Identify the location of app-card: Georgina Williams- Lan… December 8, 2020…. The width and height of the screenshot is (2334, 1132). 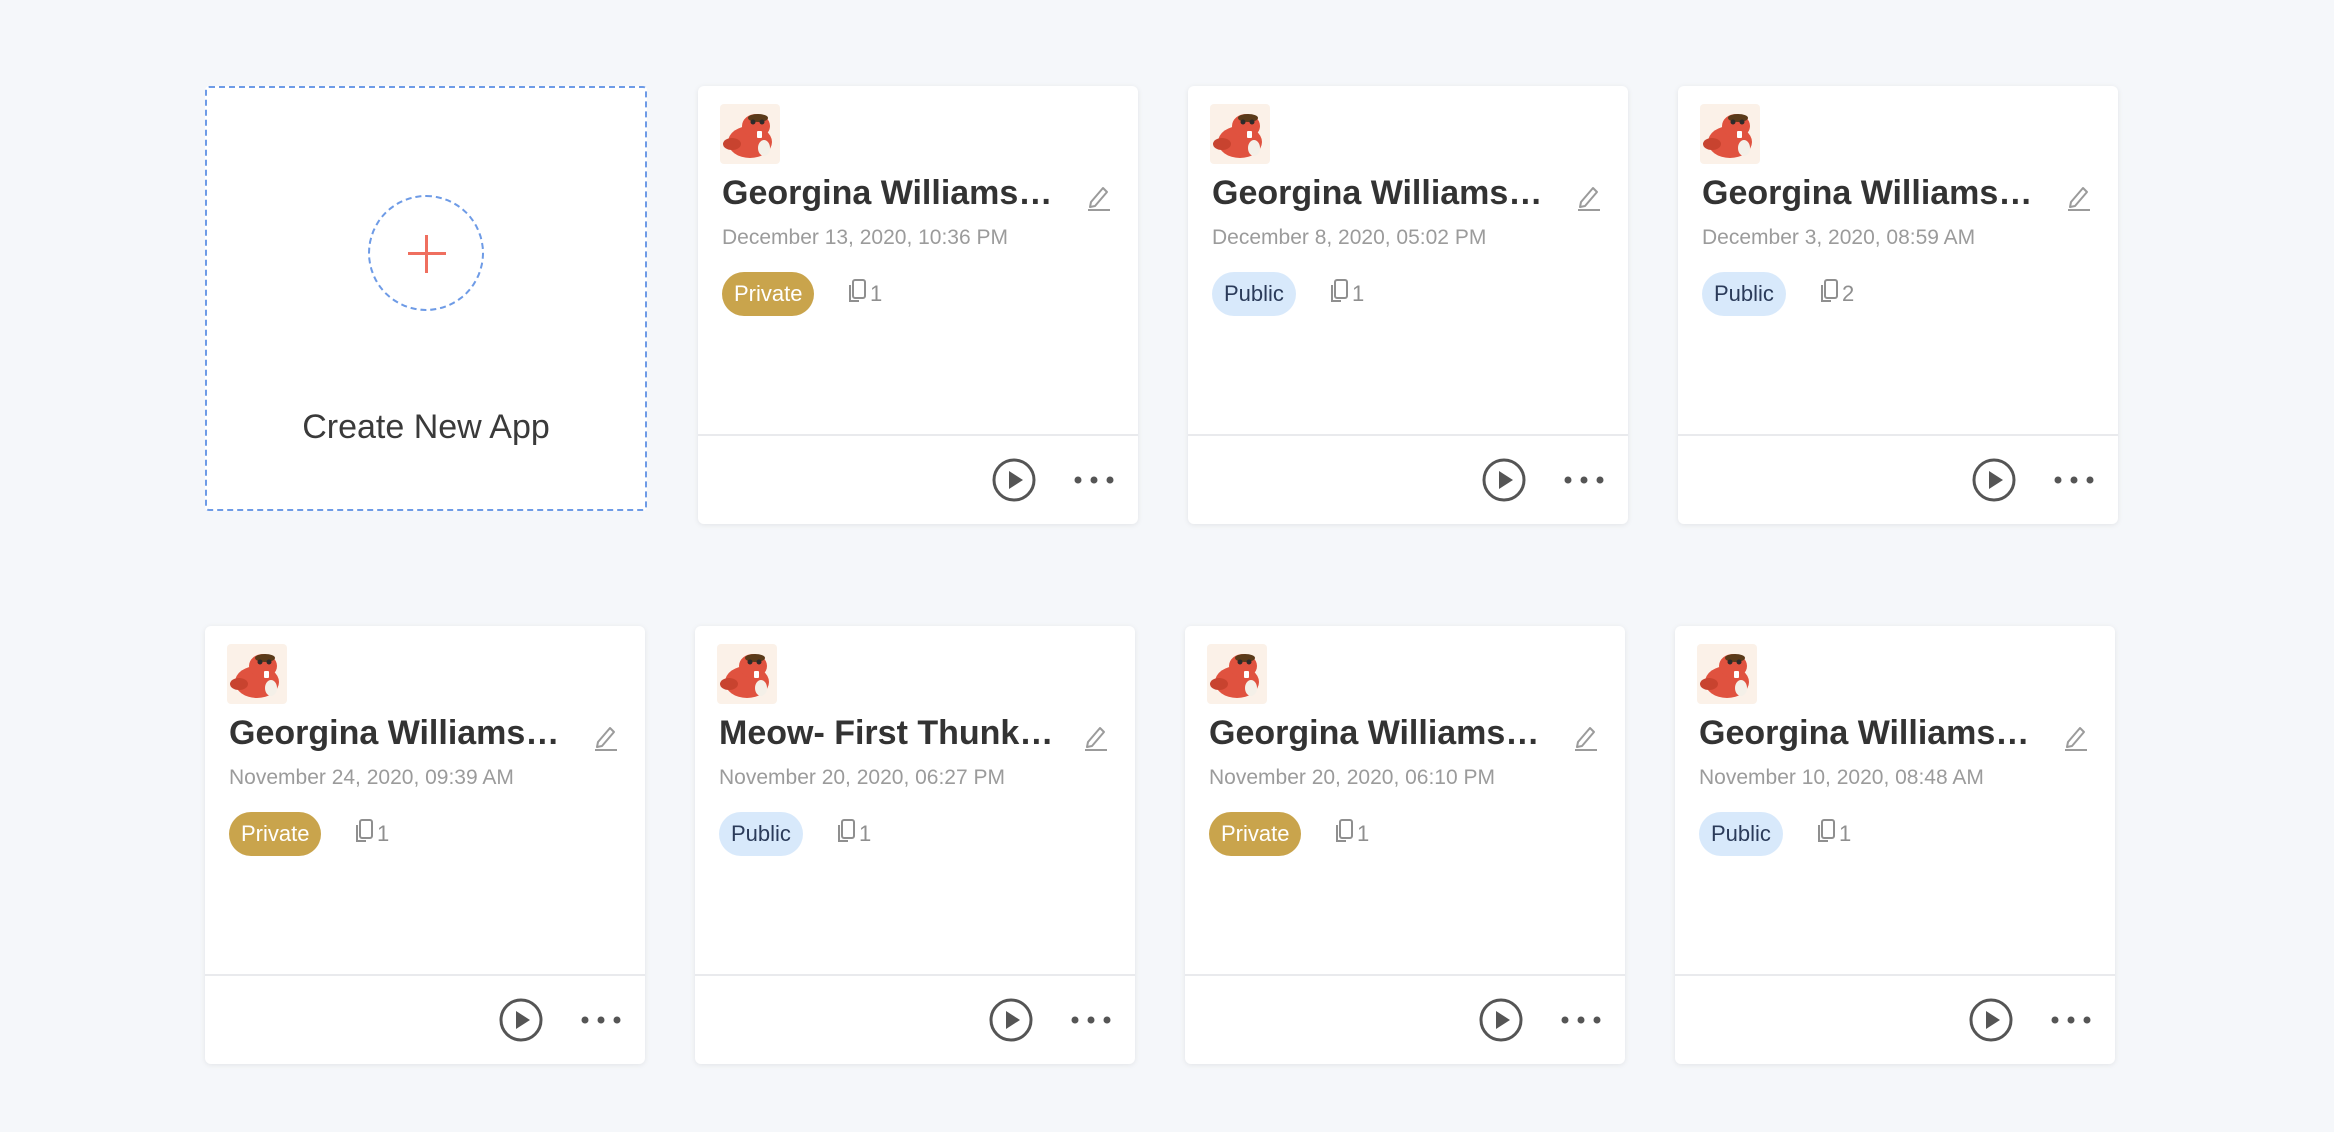
(1408, 305).